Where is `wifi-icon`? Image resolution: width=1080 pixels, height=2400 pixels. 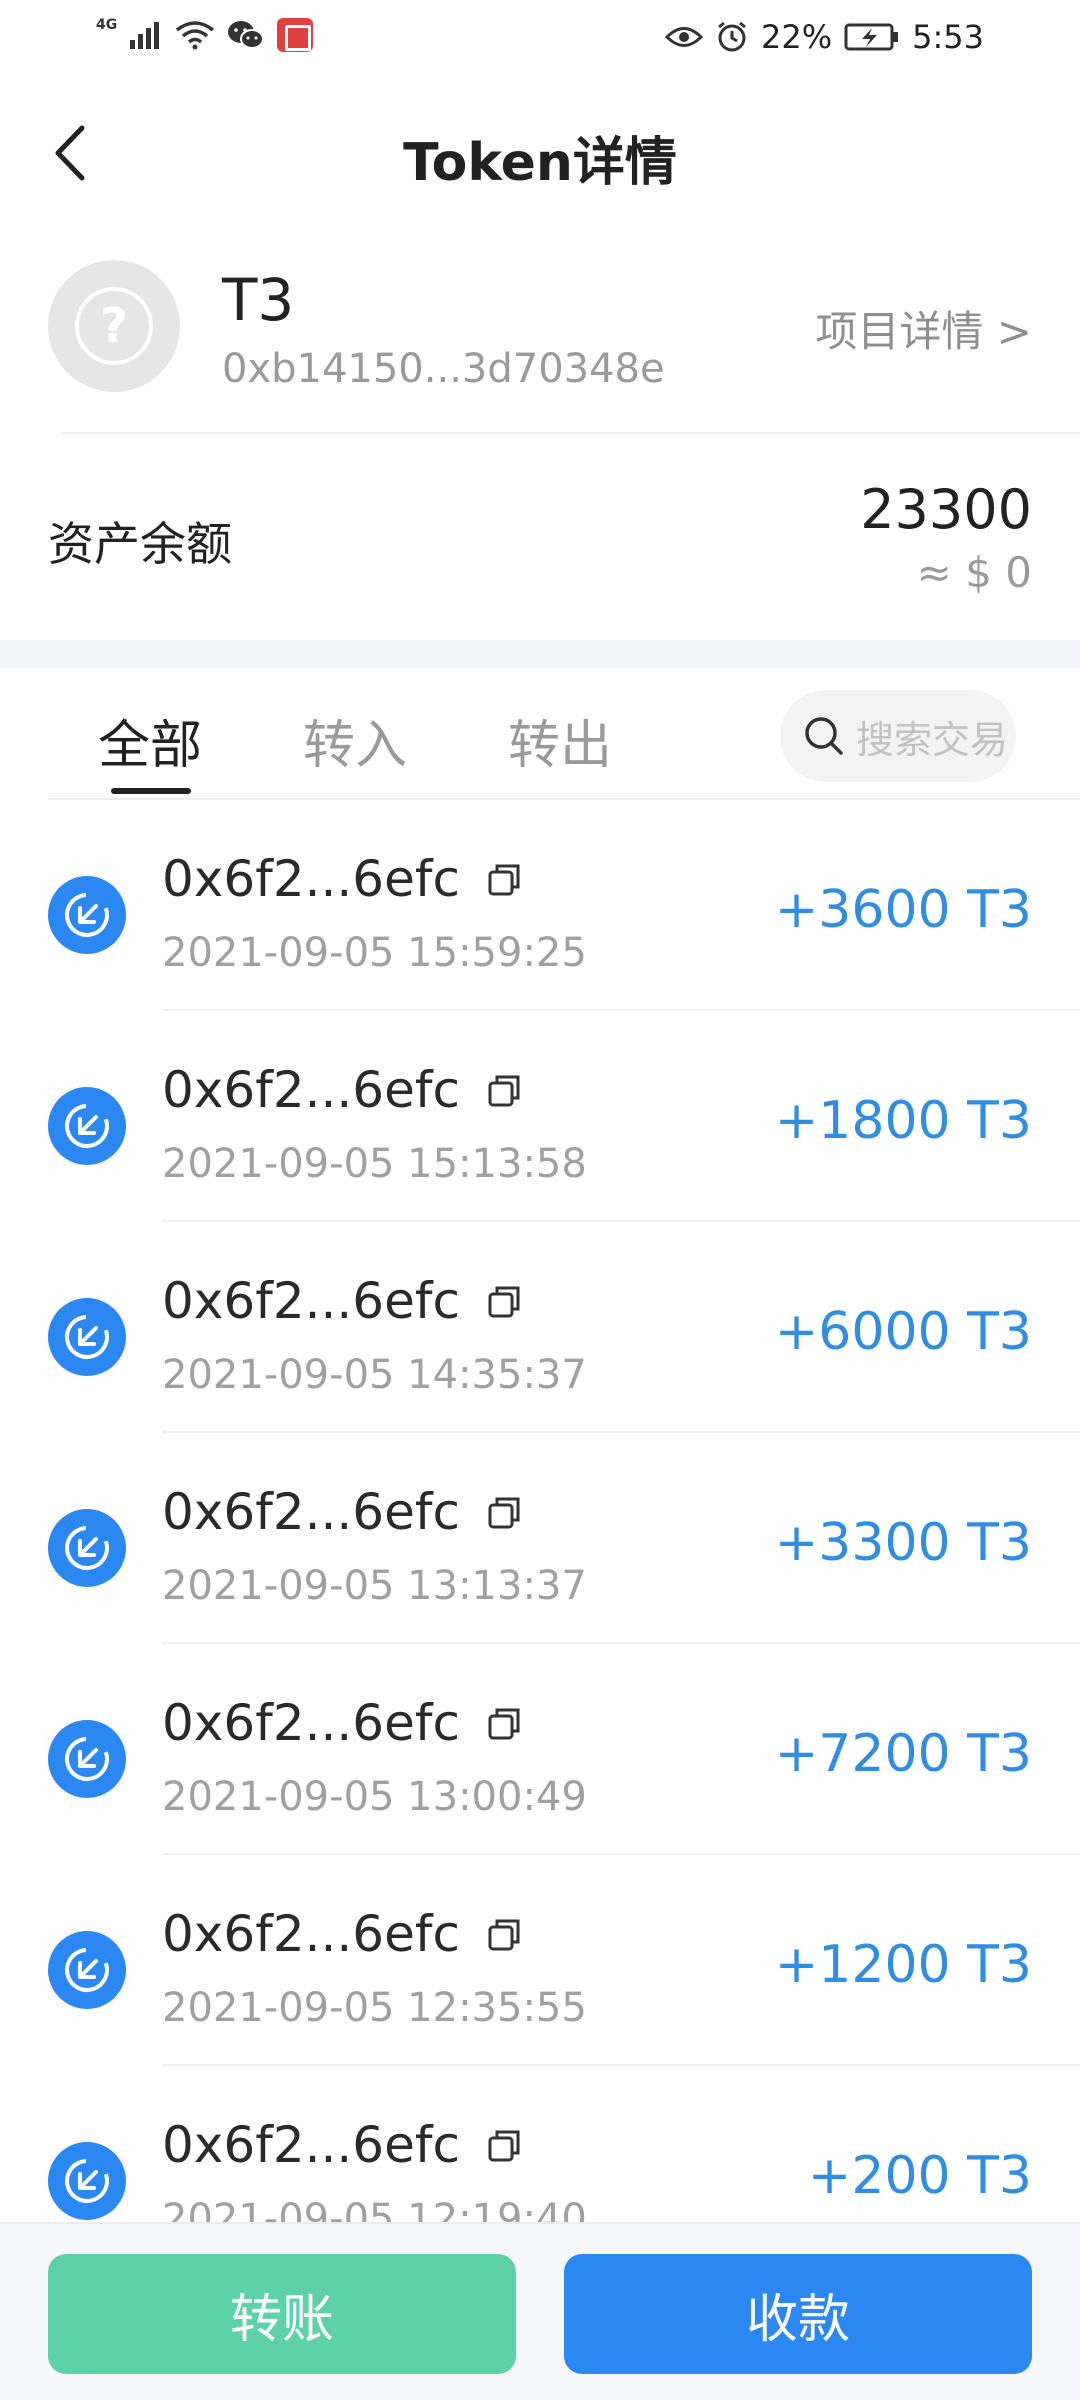 wifi-icon is located at coordinates (195, 35).